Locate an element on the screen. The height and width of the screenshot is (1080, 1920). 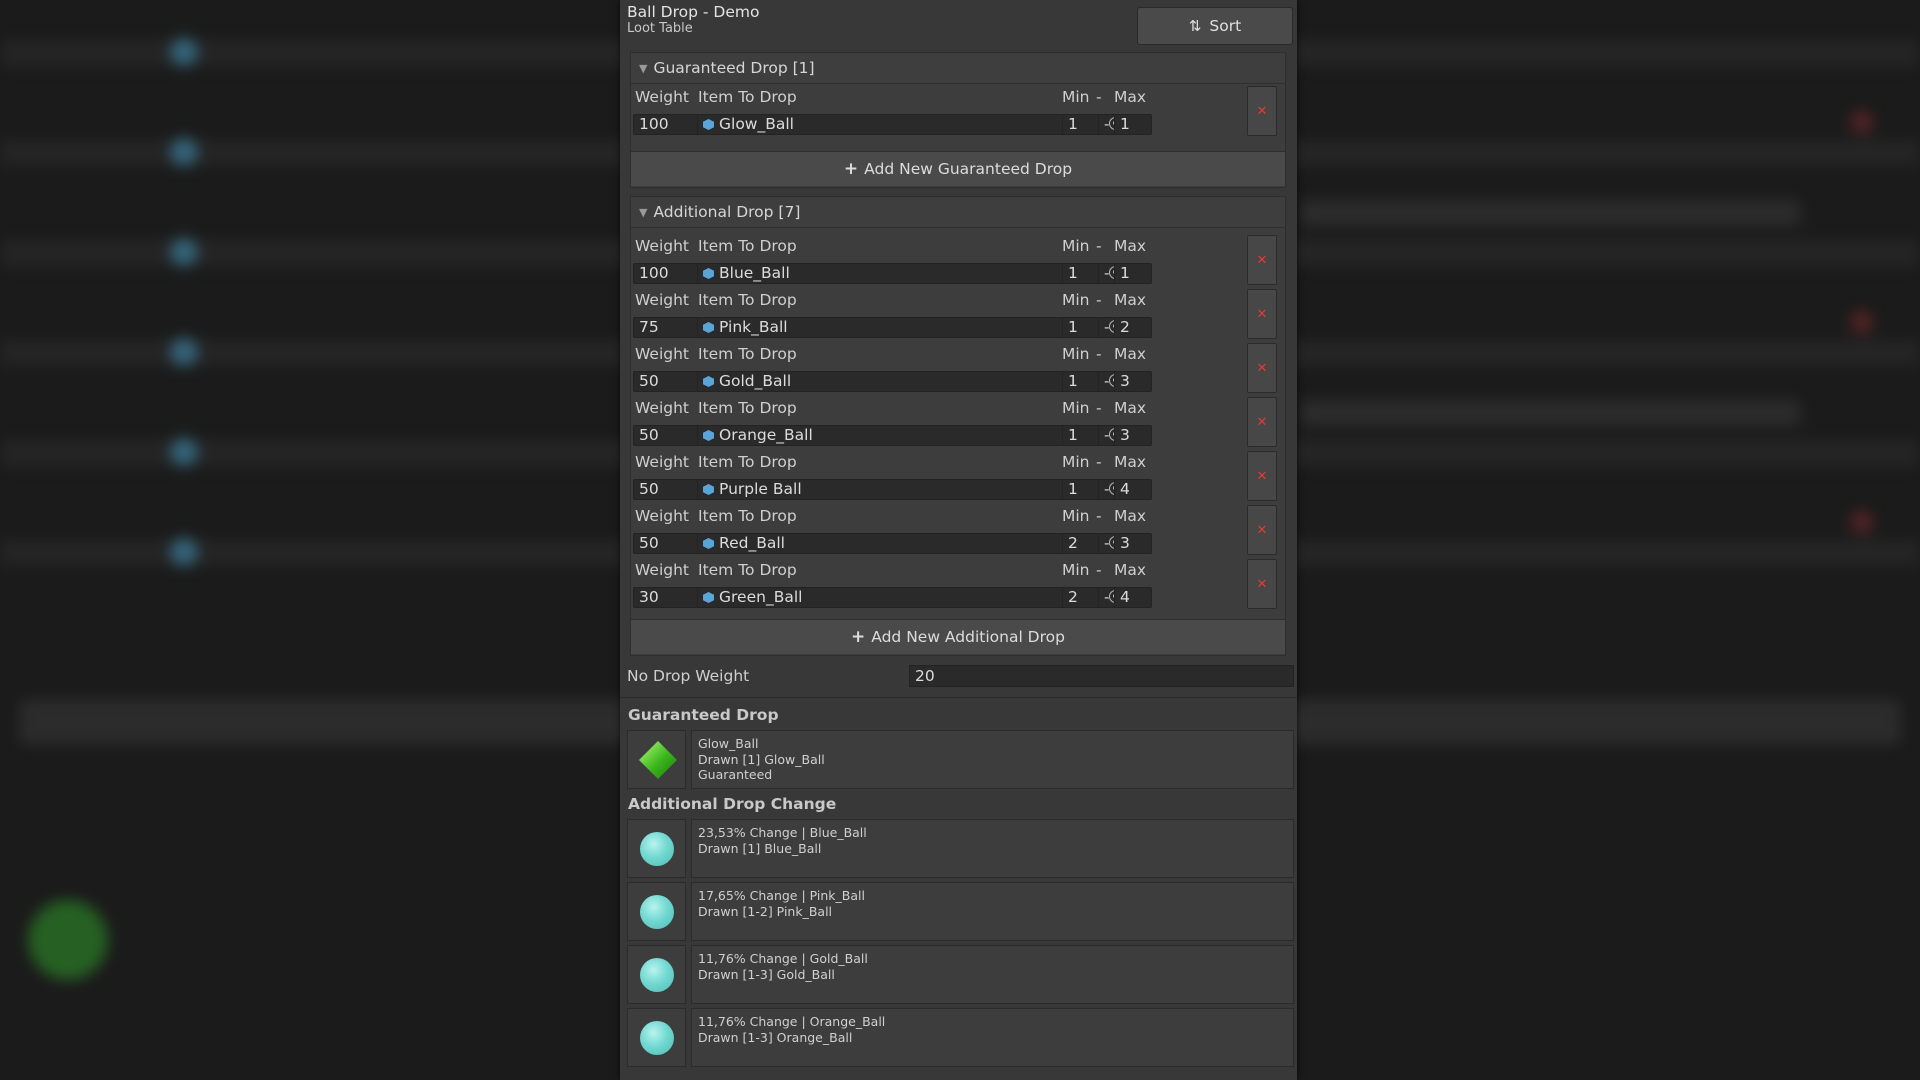
foldout-label: Additional Drop [7] is located at coordinates (727, 212).